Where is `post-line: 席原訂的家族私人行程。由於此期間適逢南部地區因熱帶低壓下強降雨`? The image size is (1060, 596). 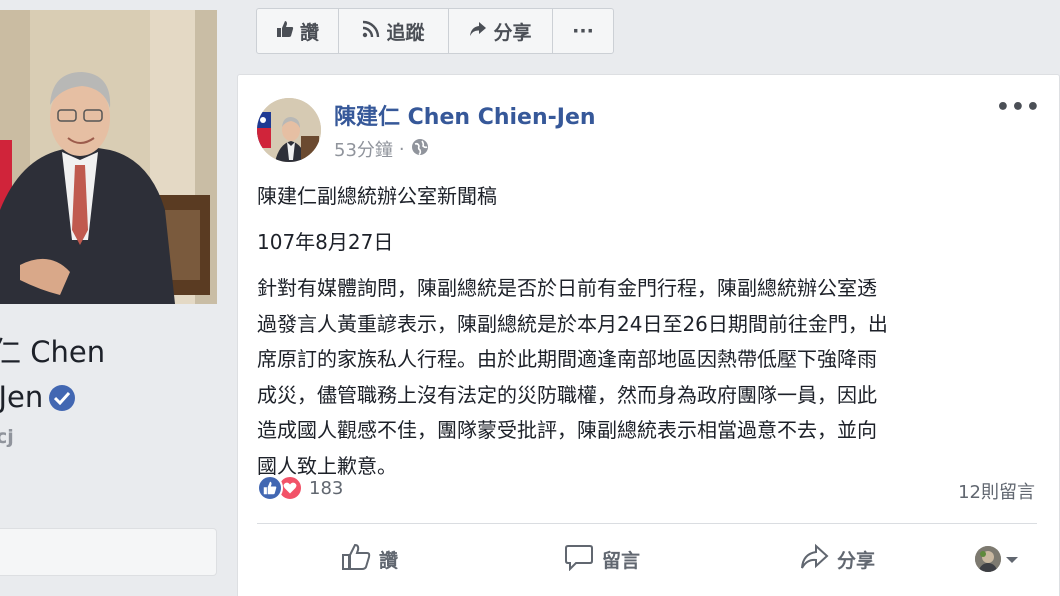
post-line: 席原訂的家族私人行程。由於此期間適逢南部地區因熱帶低壓下強降雨 is located at coordinates (567, 359).